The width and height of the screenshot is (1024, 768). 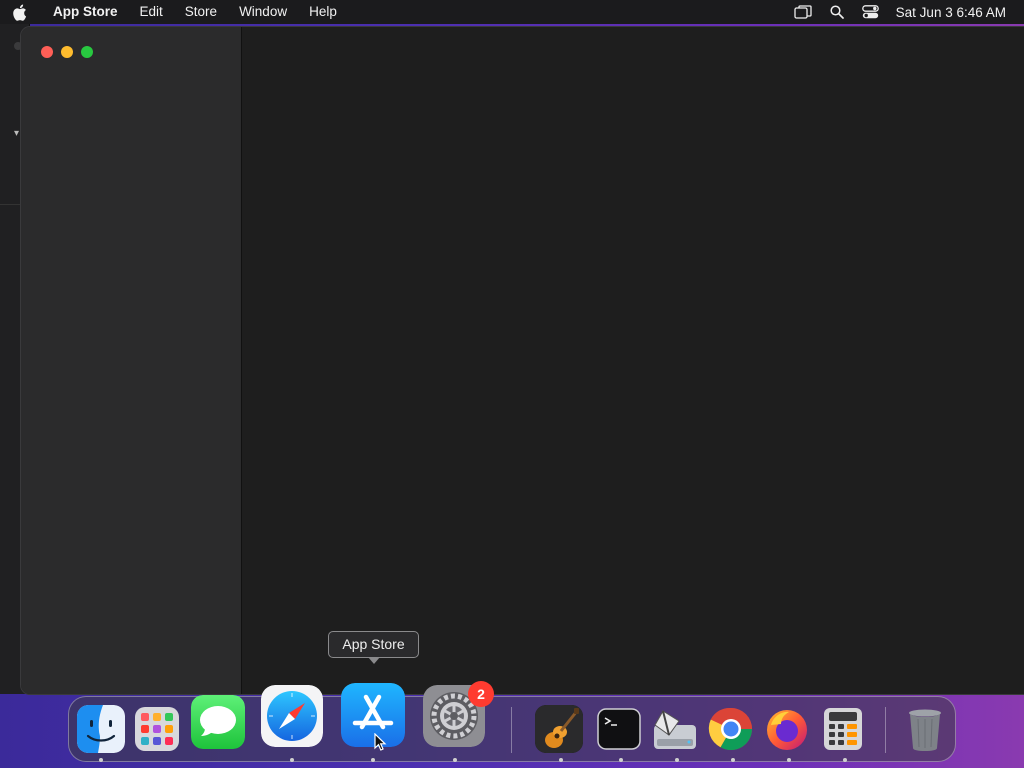 I want to click on dock-item-messages, so click(x=218, y=722).